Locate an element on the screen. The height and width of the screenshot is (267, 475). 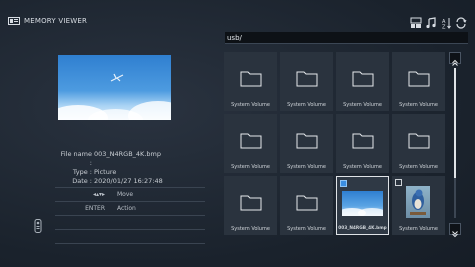
image-tile: System Volume is located at coordinates (418, 205).